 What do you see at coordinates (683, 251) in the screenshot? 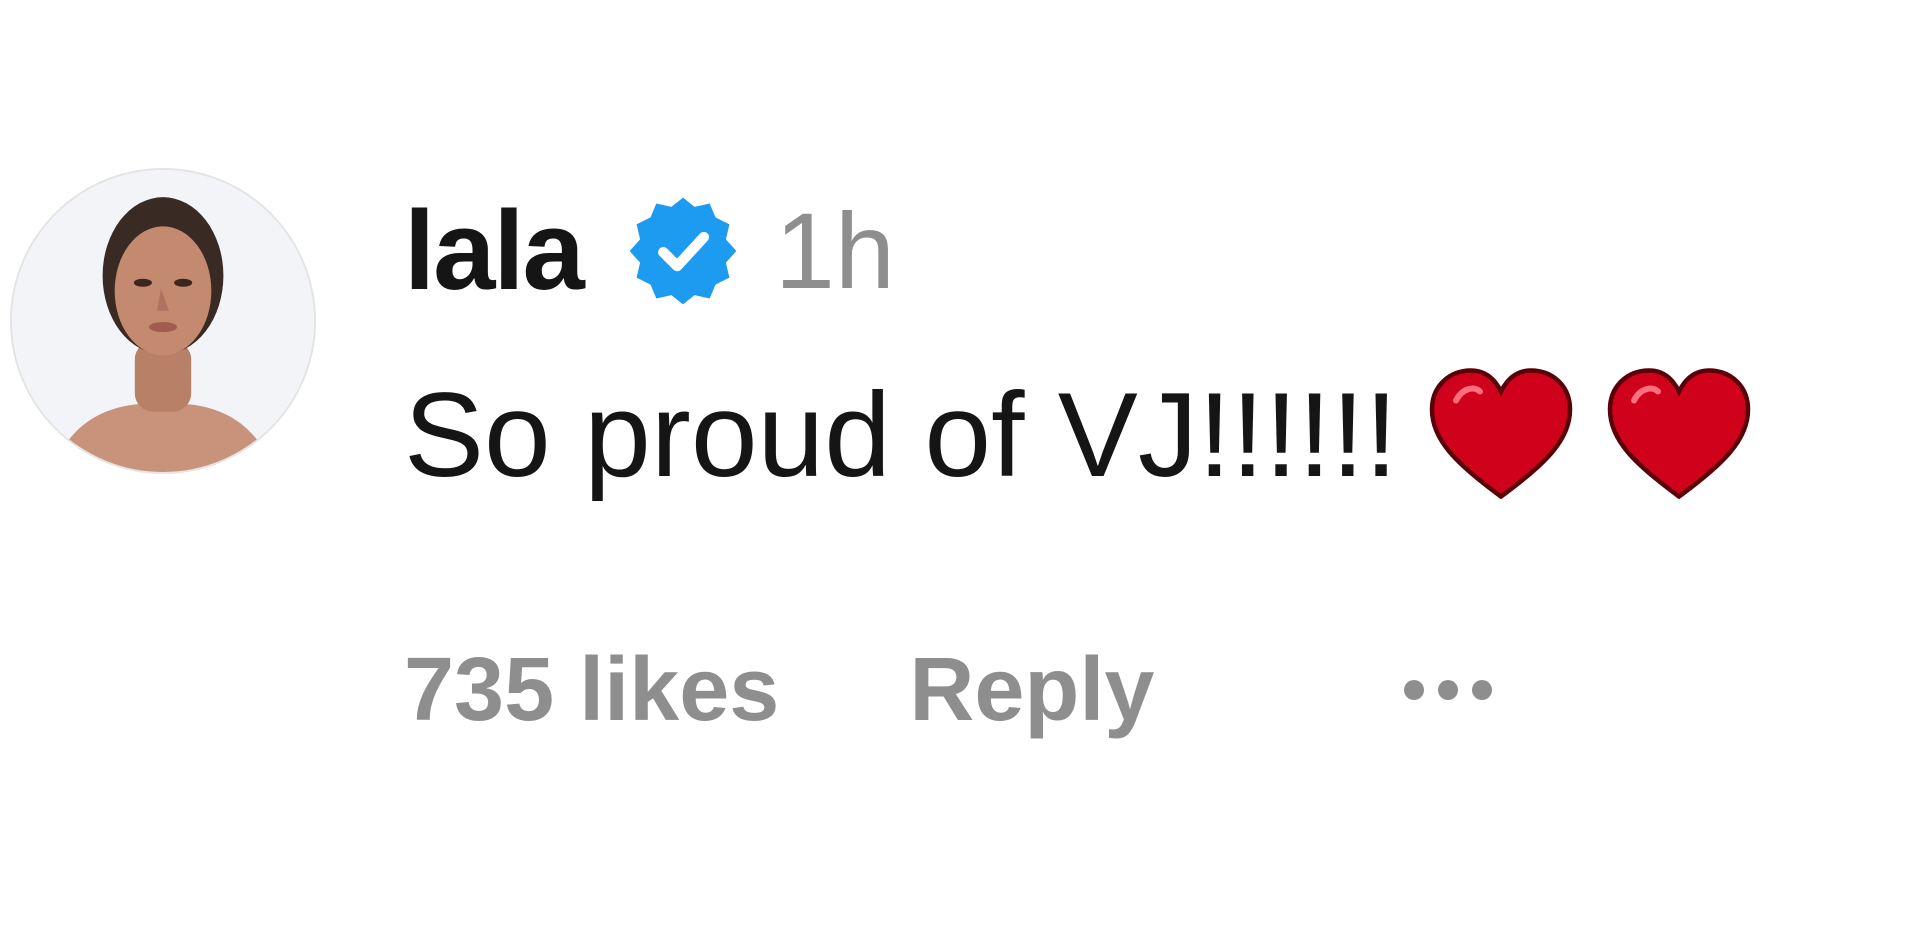
I see `verified-badge-icon` at bounding box center [683, 251].